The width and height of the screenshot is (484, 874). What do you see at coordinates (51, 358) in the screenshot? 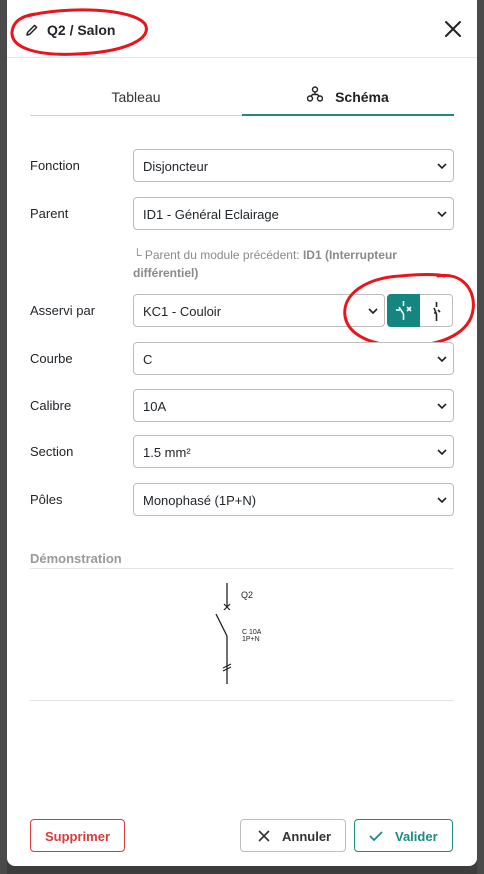
I see `courbe-label: Courbe` at bounding box center [51, 358].